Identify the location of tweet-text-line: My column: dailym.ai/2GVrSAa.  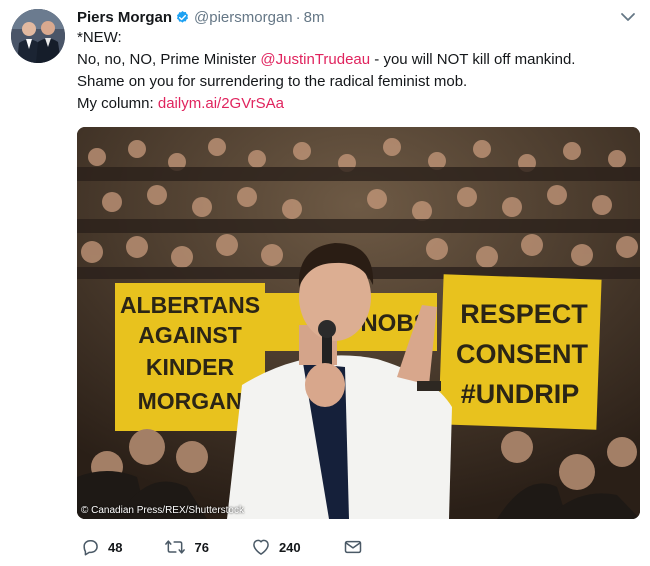
(357, 104).